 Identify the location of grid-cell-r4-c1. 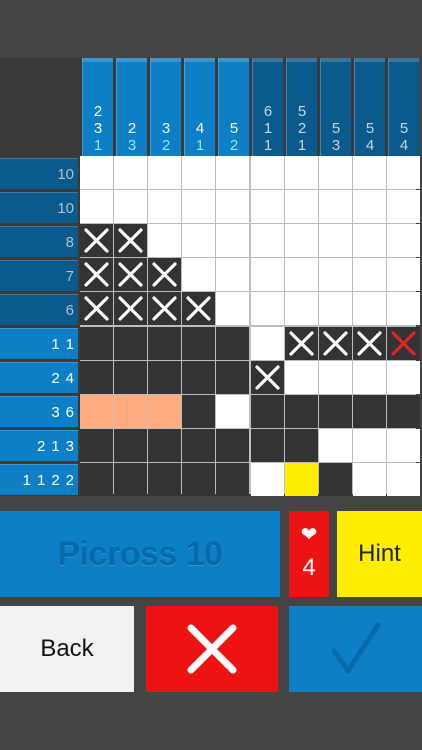
(96, 274).